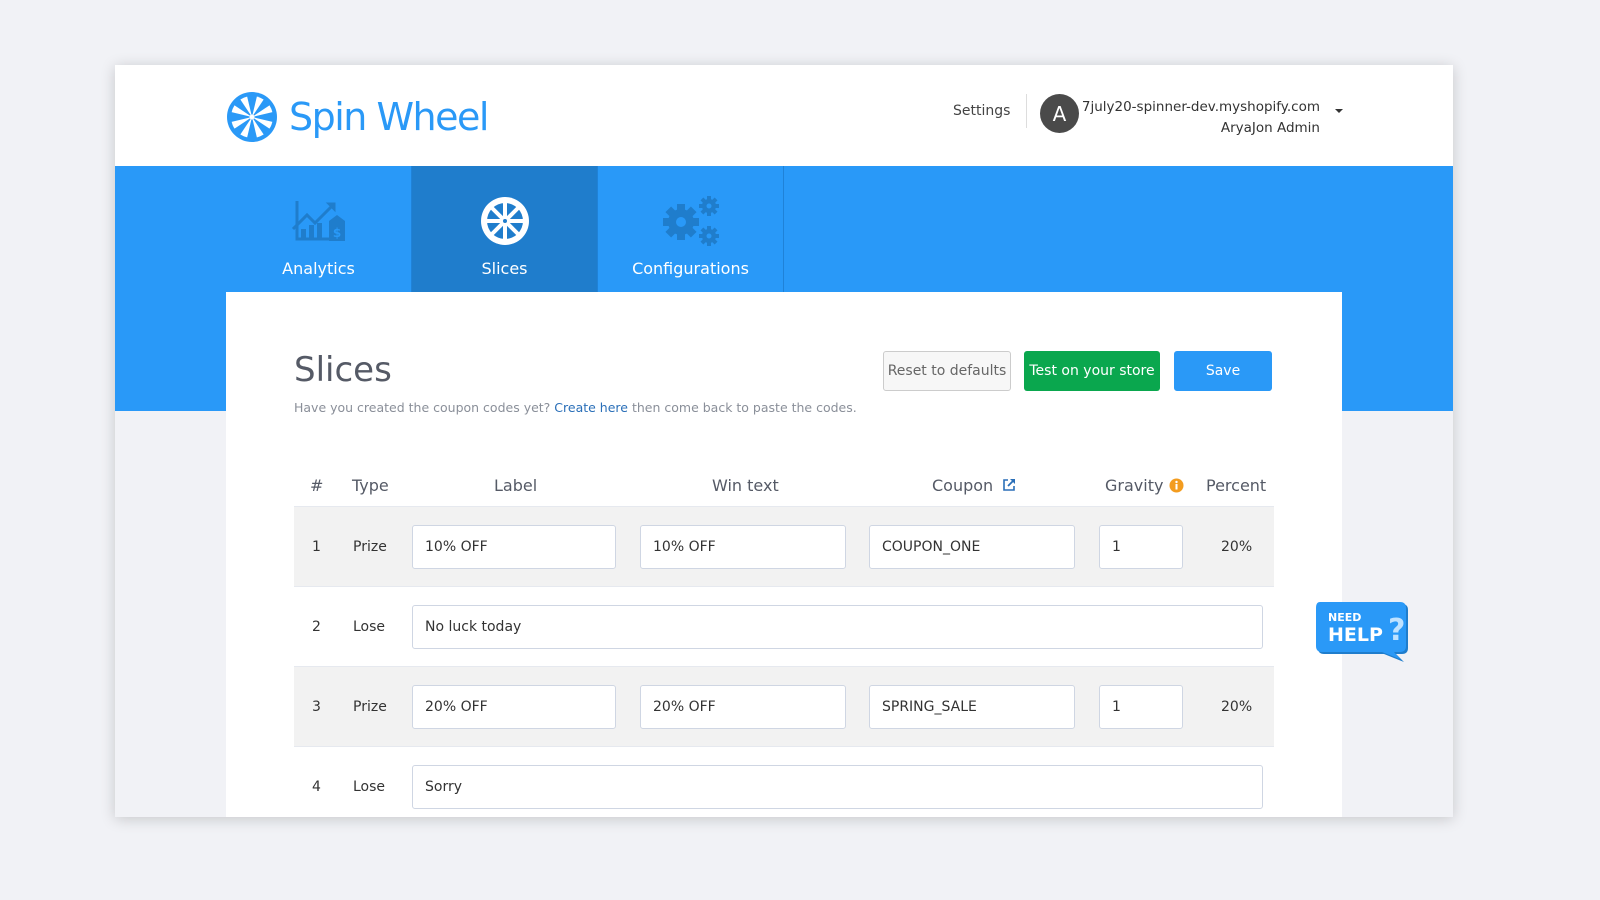  I want to click on reset-defaults-button: Reset to defaults, so click(947, 371).